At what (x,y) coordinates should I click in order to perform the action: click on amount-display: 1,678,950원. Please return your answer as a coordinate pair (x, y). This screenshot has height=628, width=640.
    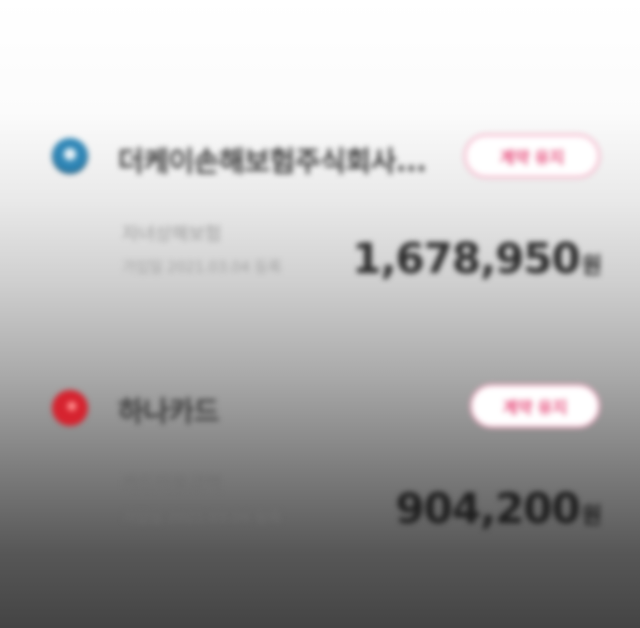
    Looking at the image, I should click on (477, 258).